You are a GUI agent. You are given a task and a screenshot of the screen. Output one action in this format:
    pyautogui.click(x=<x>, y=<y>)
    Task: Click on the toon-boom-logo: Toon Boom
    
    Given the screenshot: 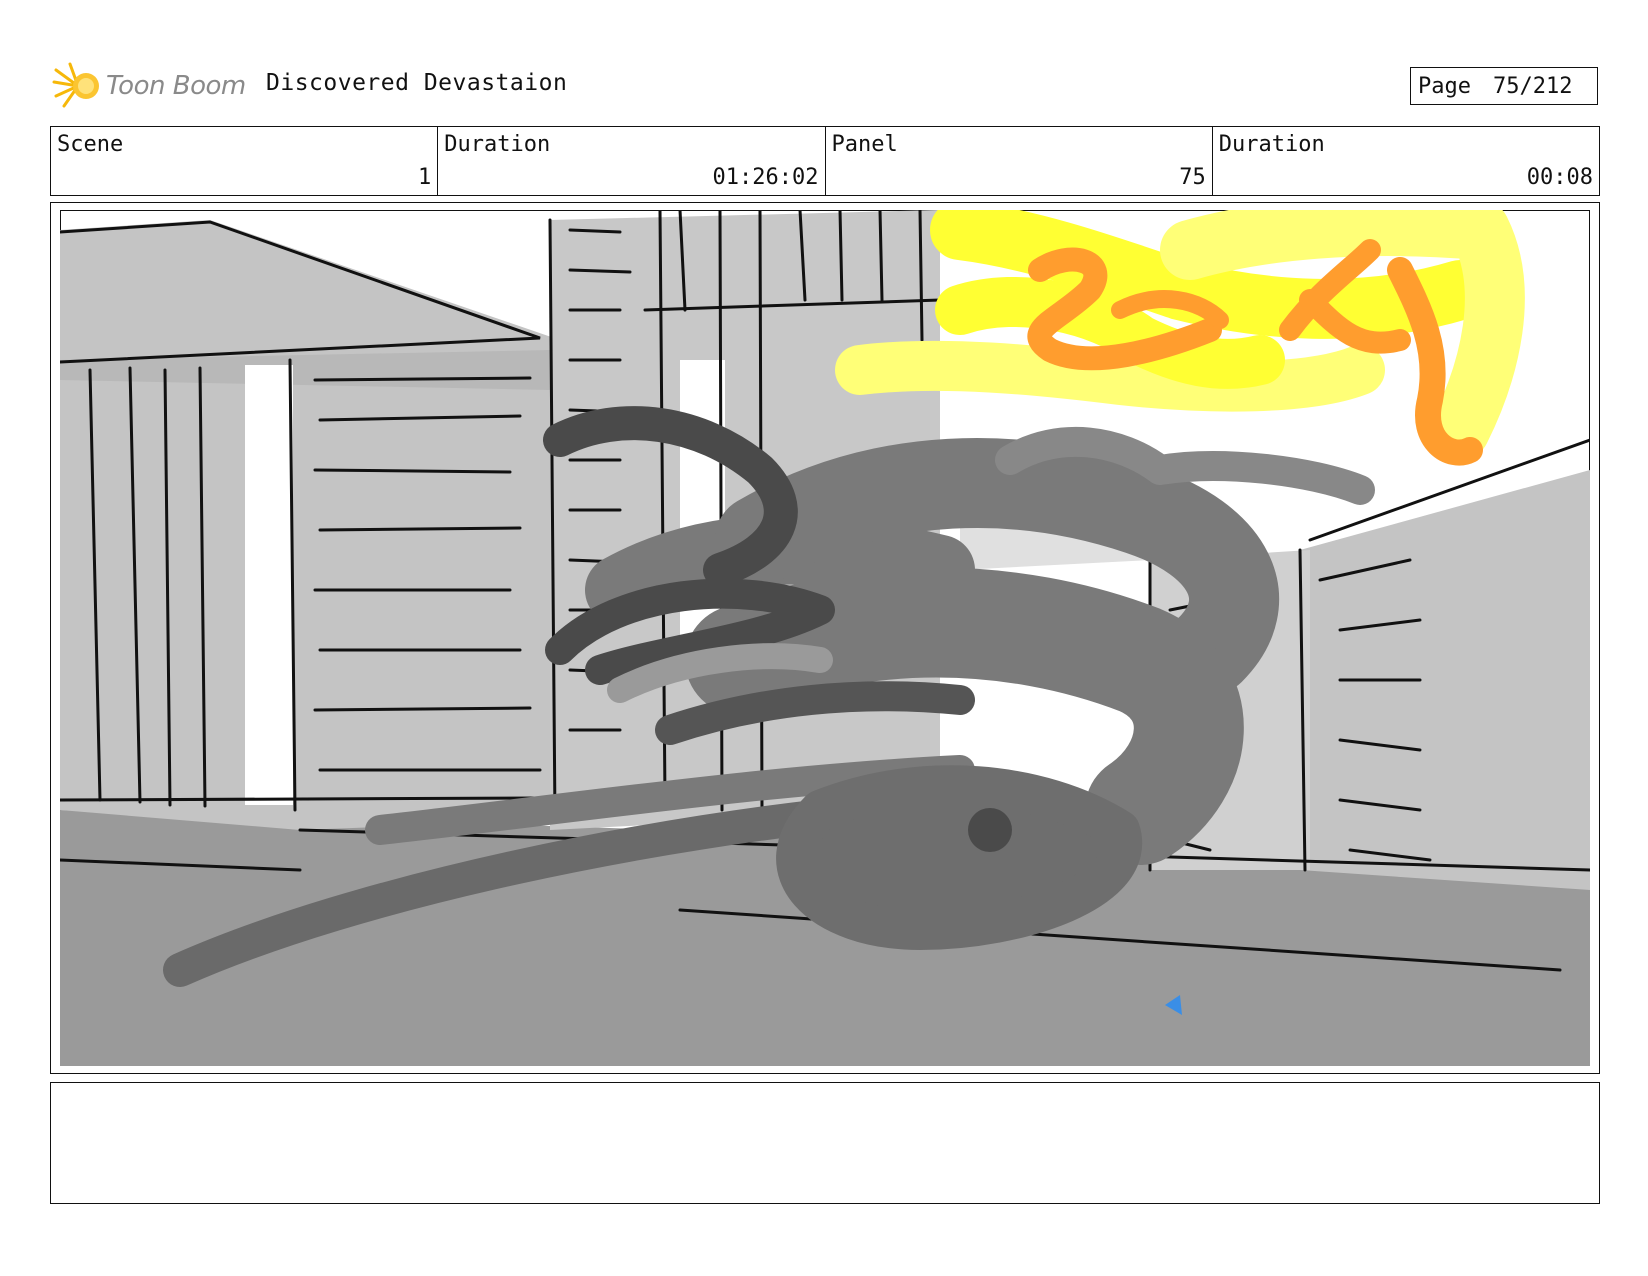 What is the action you would take?
    pyautogui.click(x=152, y=86)
    